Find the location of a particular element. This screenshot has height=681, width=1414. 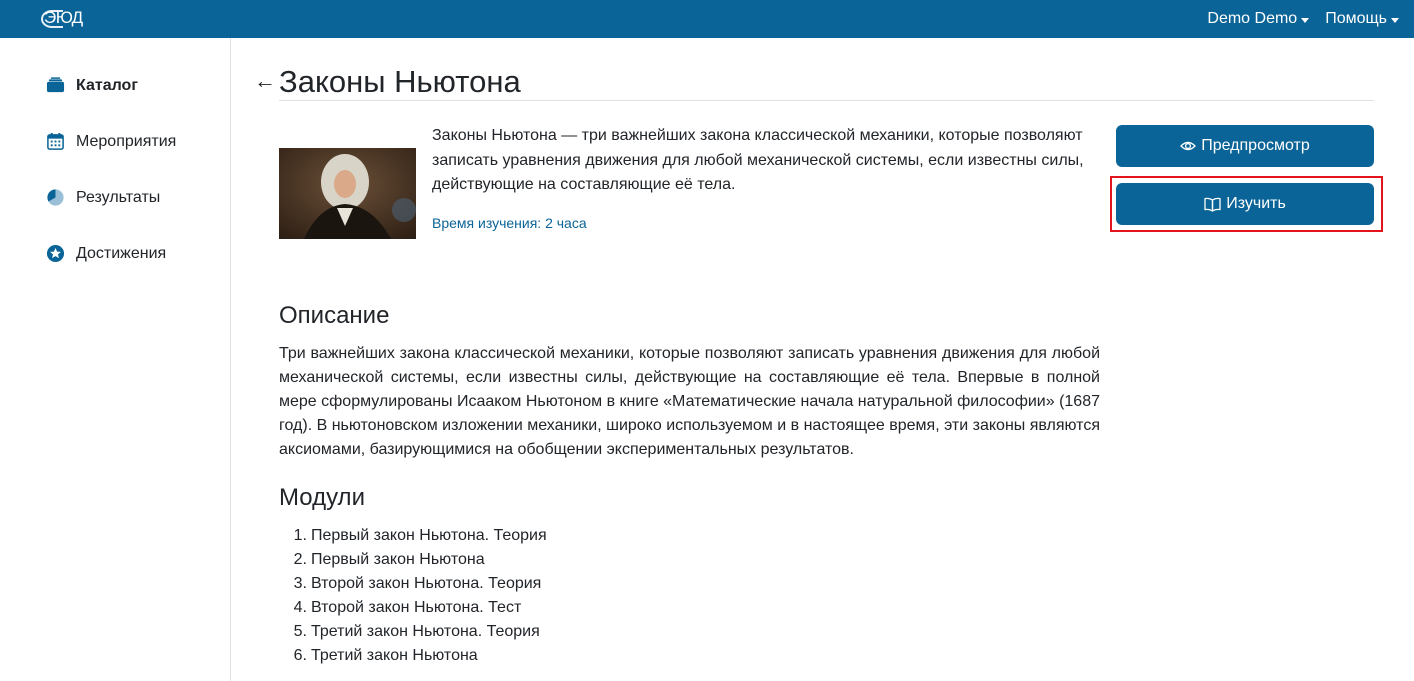

sidebar-item-results: Результаты is located at coordinates (103, 197).